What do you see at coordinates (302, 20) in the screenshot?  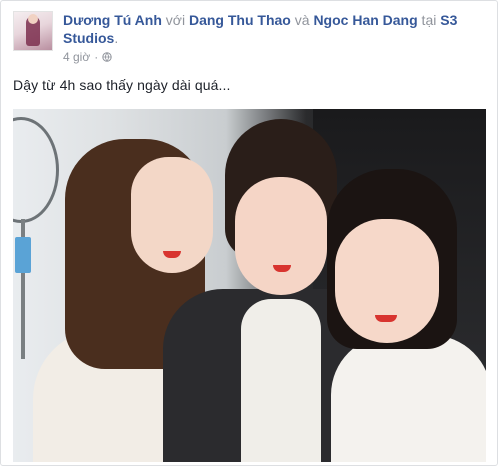 I see `and-text: và` at bounding box center [302, 20].